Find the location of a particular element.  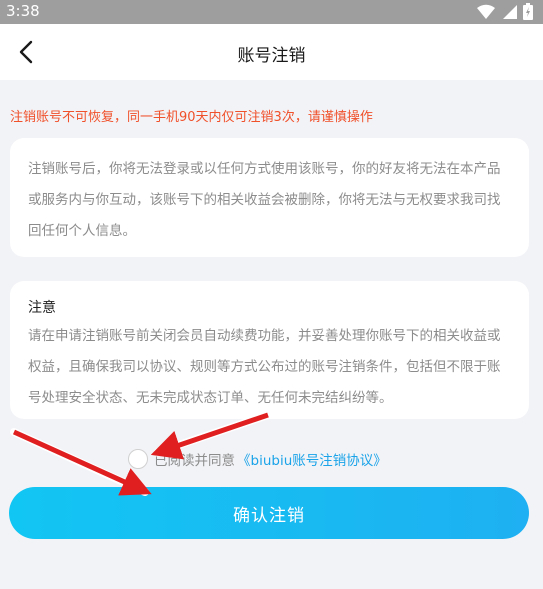

confirm-cancel-account-button: 确认注销 is located at coordinates (269, 513).